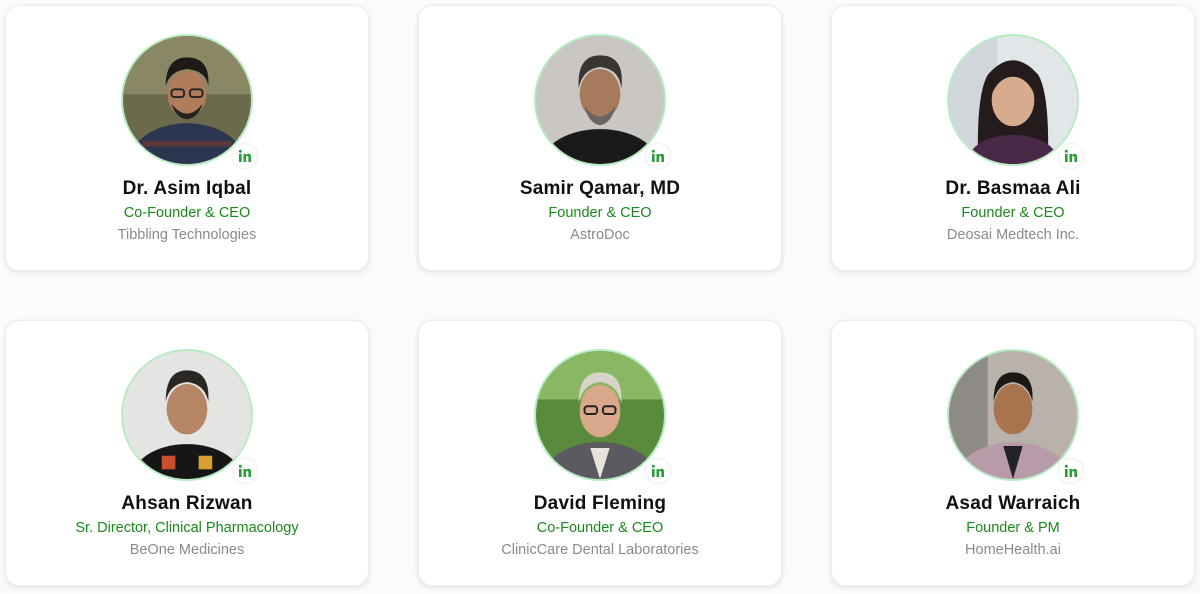 This screenshot has width=1200, height=594. I want to click on person-company: AstroDoc, so click(600, 235).